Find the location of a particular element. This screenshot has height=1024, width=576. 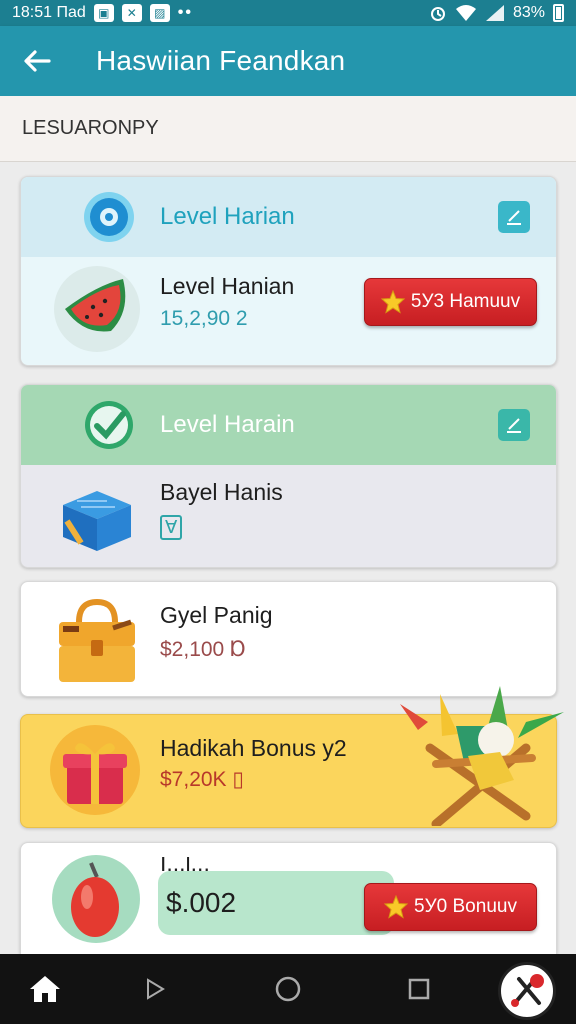

card-header: Level Harian is located at coordinates (288, 217).